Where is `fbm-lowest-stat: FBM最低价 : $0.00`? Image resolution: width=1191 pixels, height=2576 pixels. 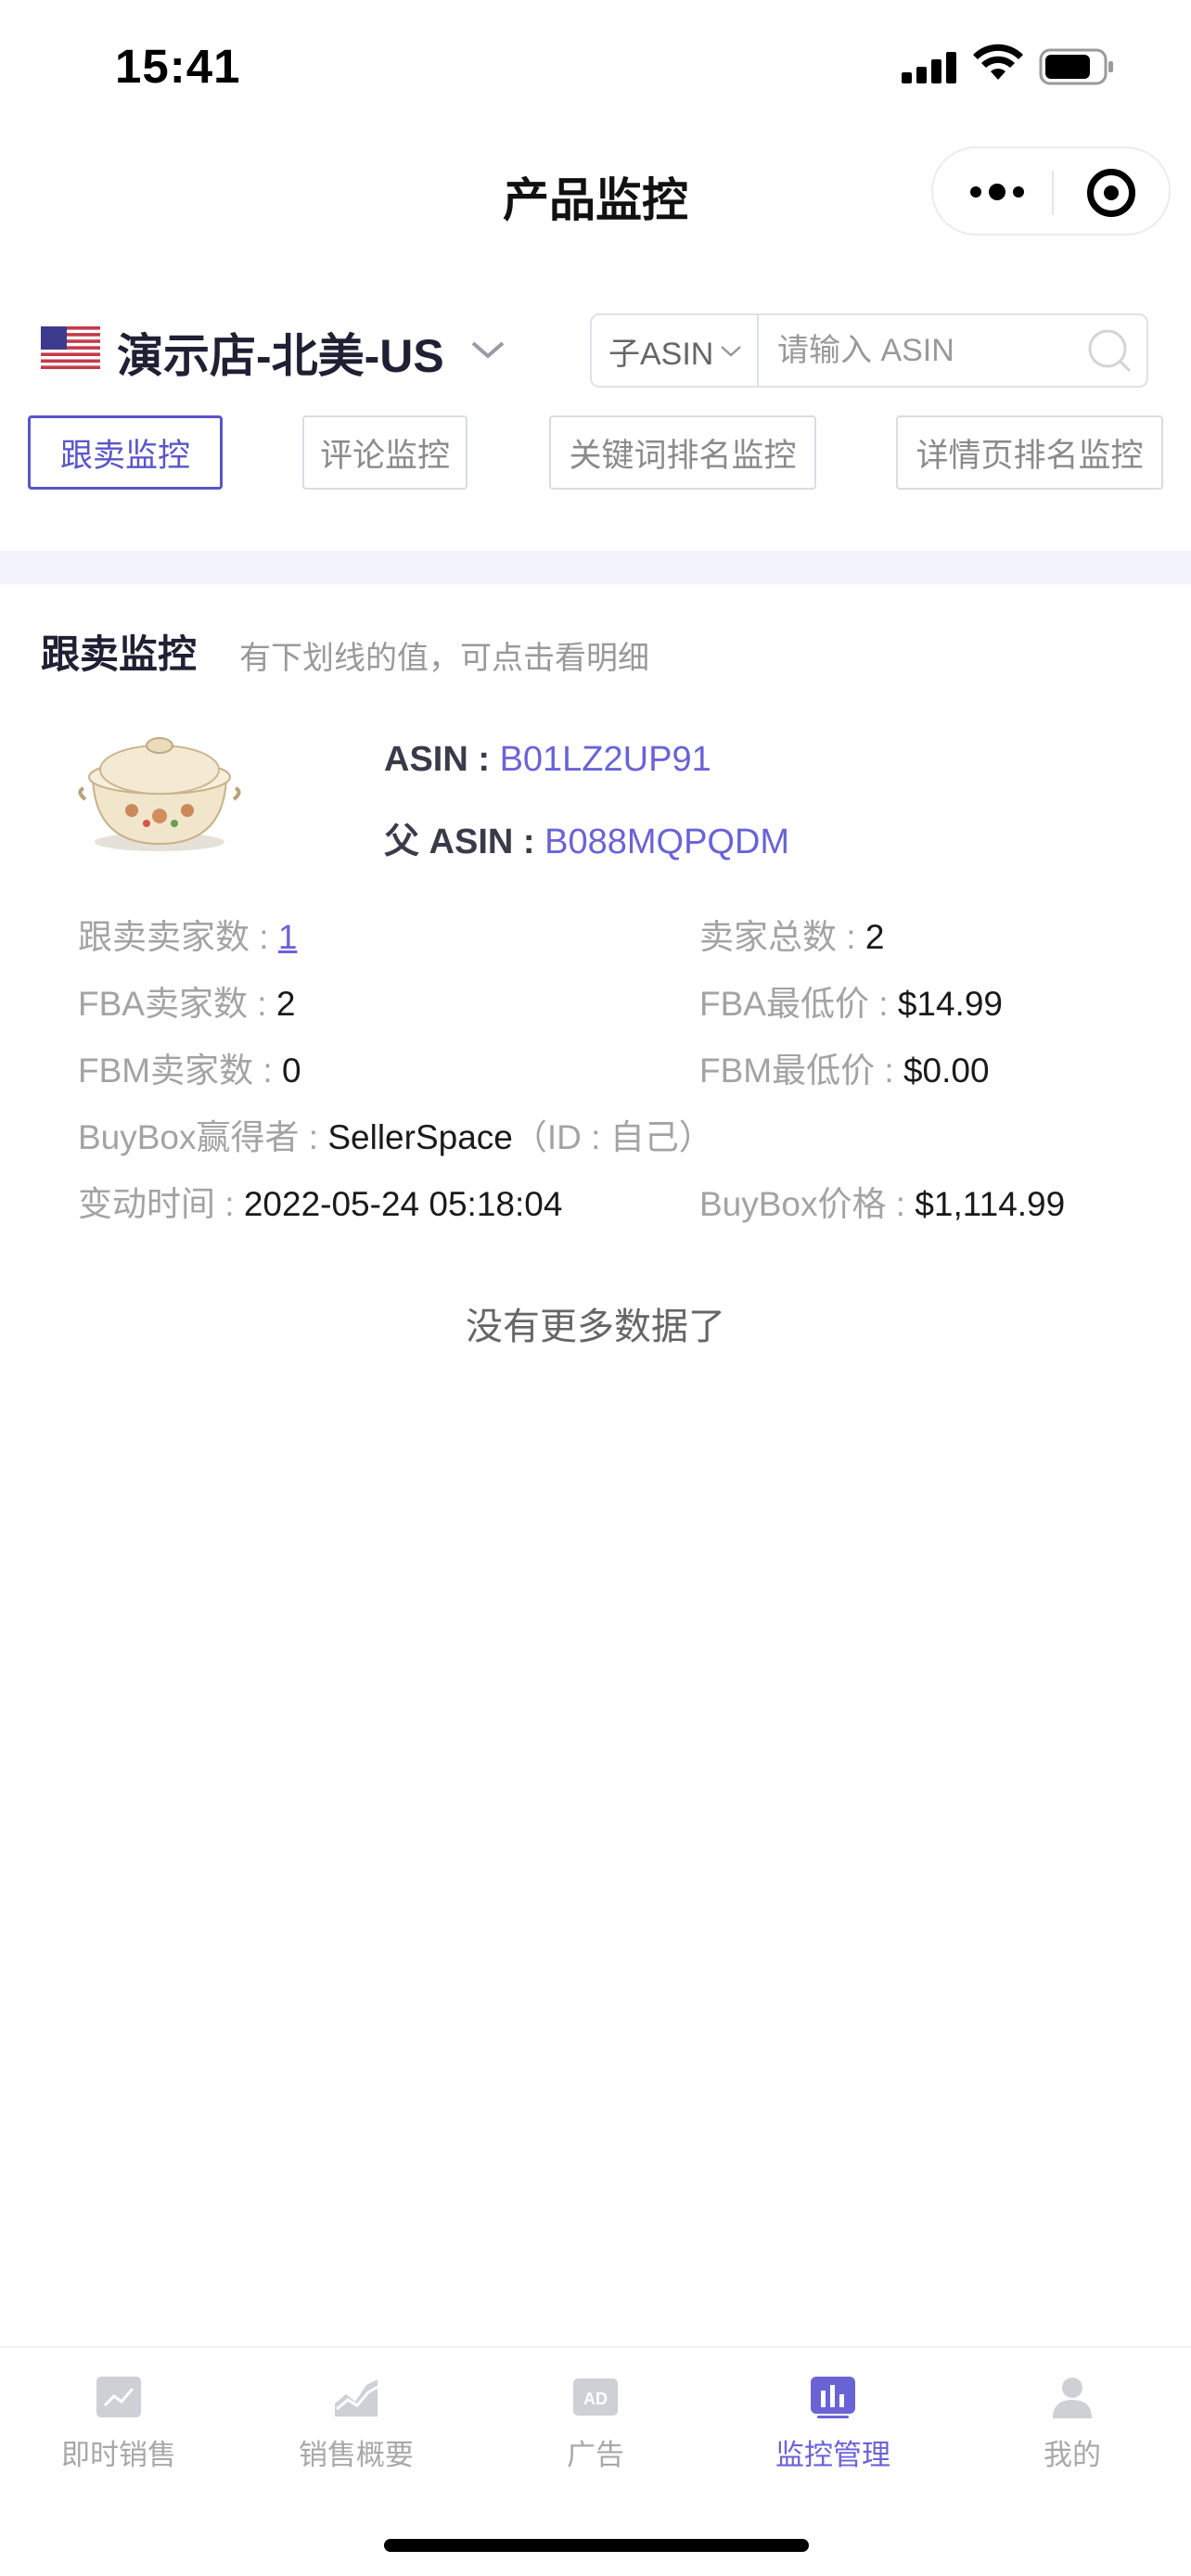 fbm-lowest-stat: FBM最低价 : $0.00 is located at coordinates (844, 1067).